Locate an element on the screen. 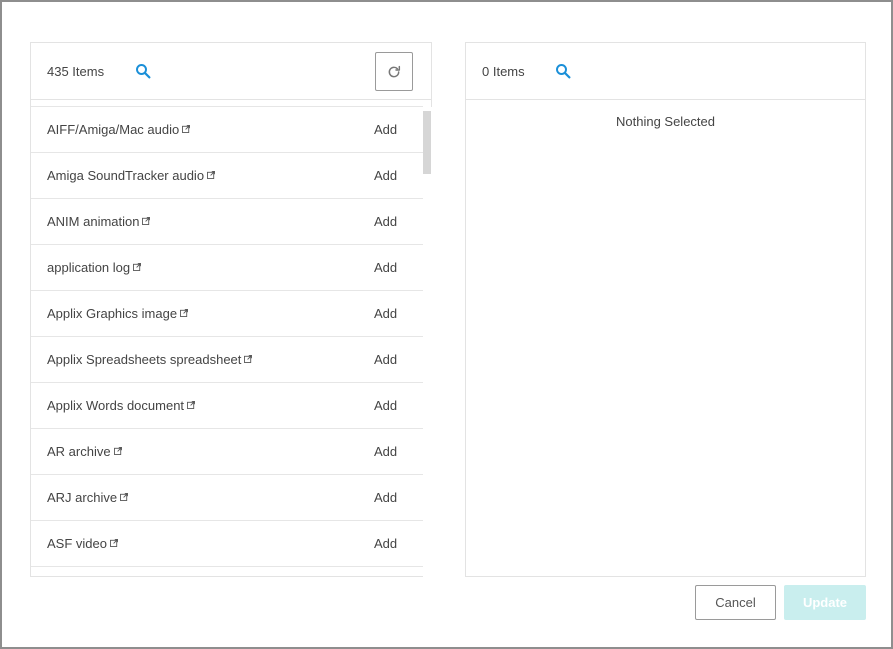 The image size is (893, 649). item-label: ANIM animation is located at coordinates (99, 221).